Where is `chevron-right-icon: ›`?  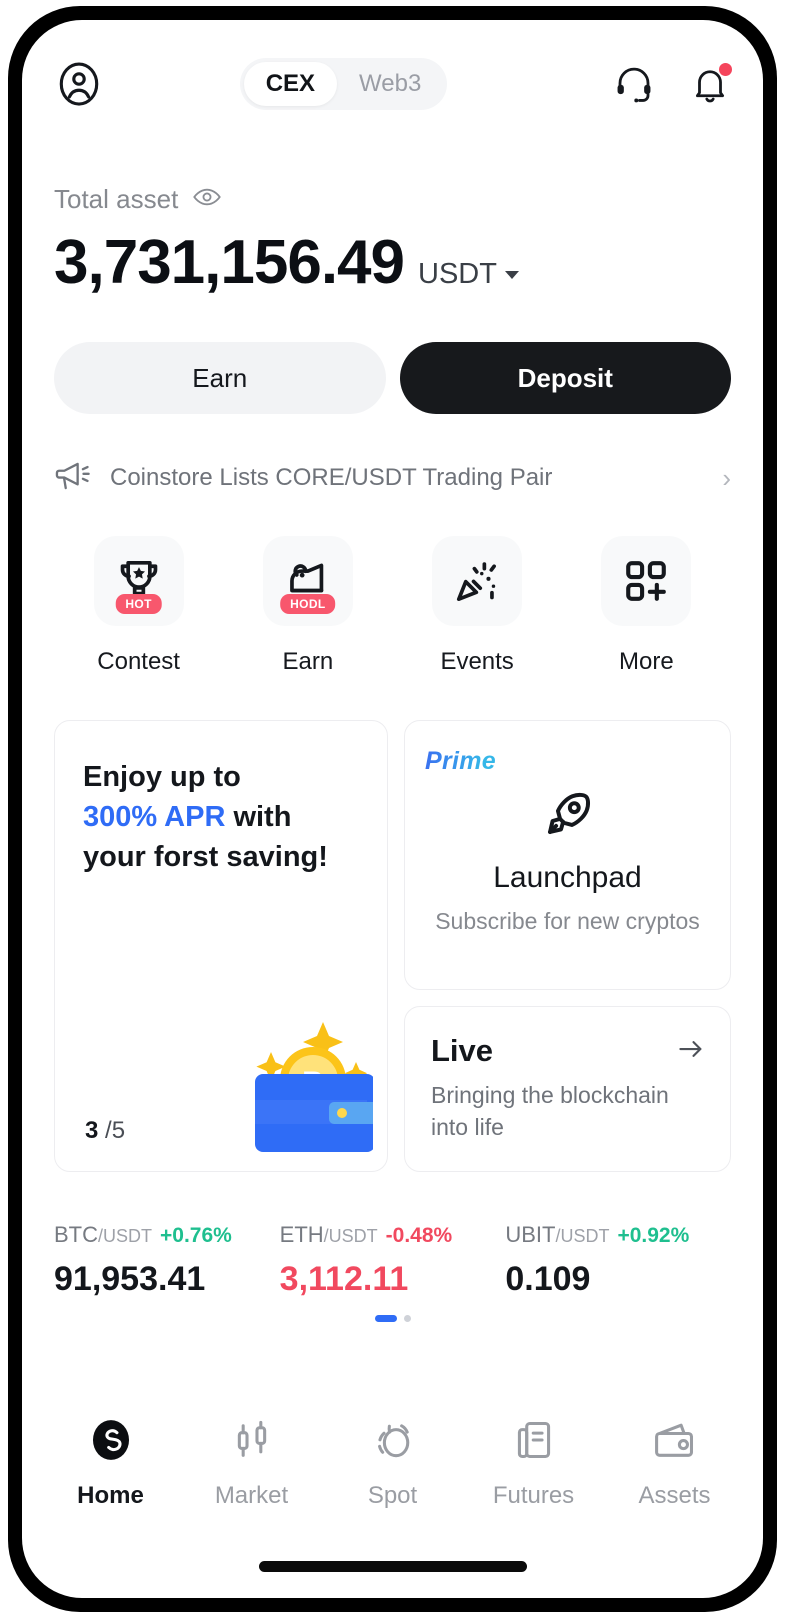
chevron-right-icon: › is located at coordinates (726, 477).